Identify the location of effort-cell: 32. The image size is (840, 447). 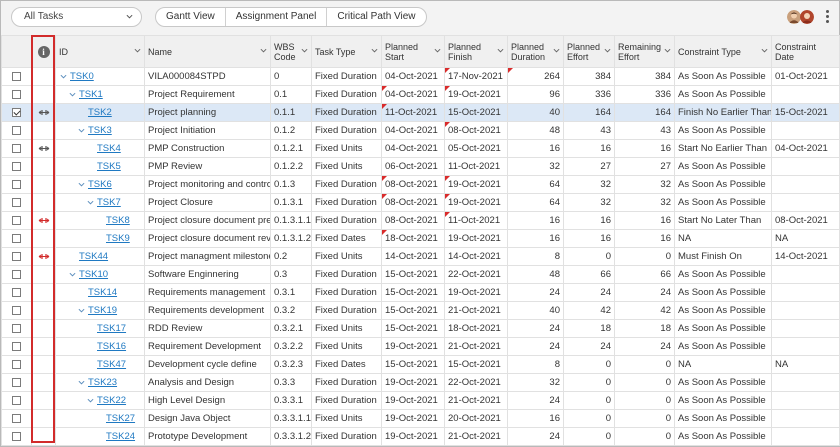
(589, 202).